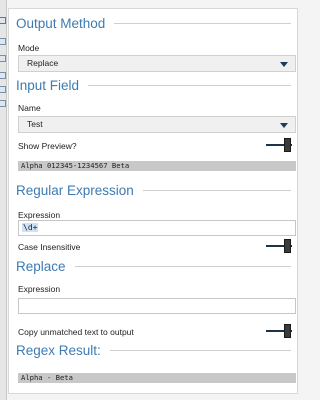 The width and height of the screenshot is (320, 400). What do you see at coordinates (47, 146) in the screenshot?
I see `show-preview-label: Show Preview?` at bounding box center [47, 146].